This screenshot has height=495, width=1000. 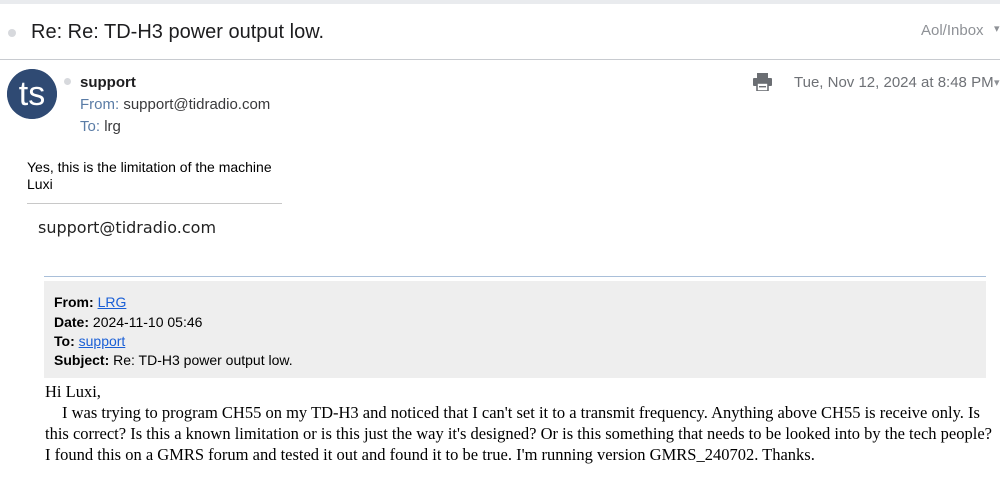 I want to click on quoted-subject-value: Re: TD-H3 power output low., so click(x=203, y=360).